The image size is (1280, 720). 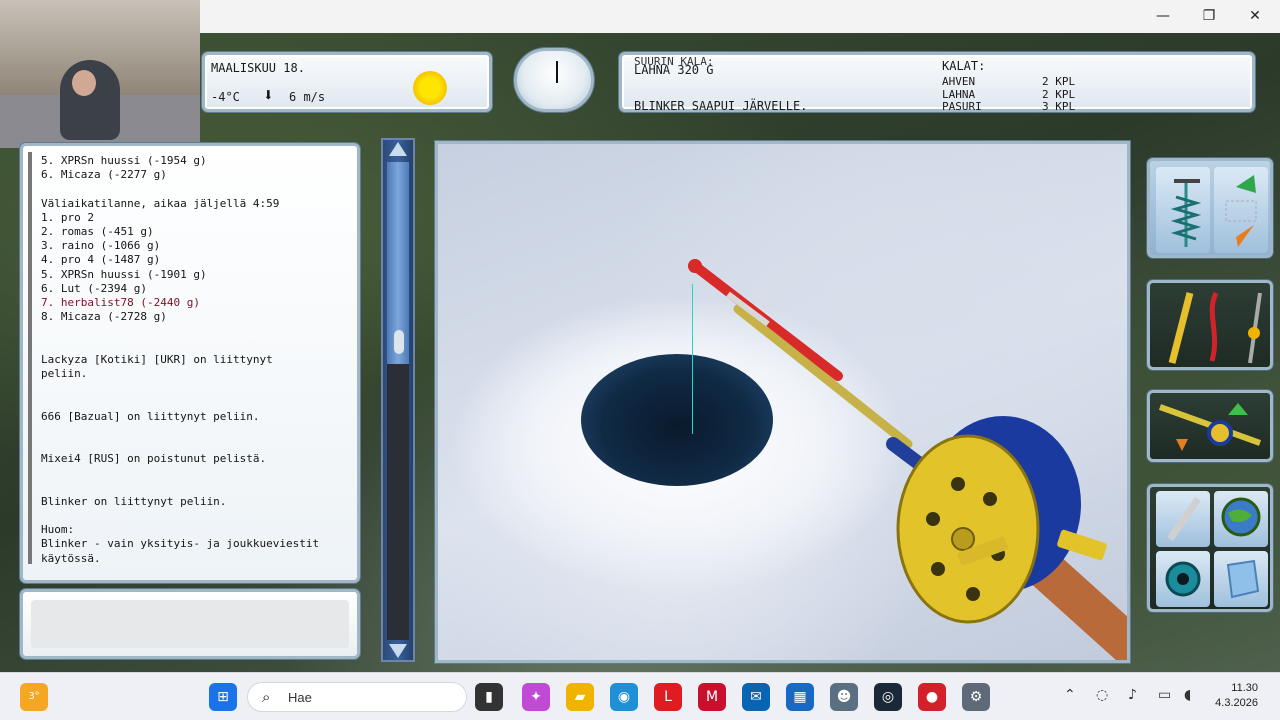 What do you see at coordinates (740, 16) in the screenshot?
I see `window-titlebar: — ❐ ✕` at bounding box center [740, 16].